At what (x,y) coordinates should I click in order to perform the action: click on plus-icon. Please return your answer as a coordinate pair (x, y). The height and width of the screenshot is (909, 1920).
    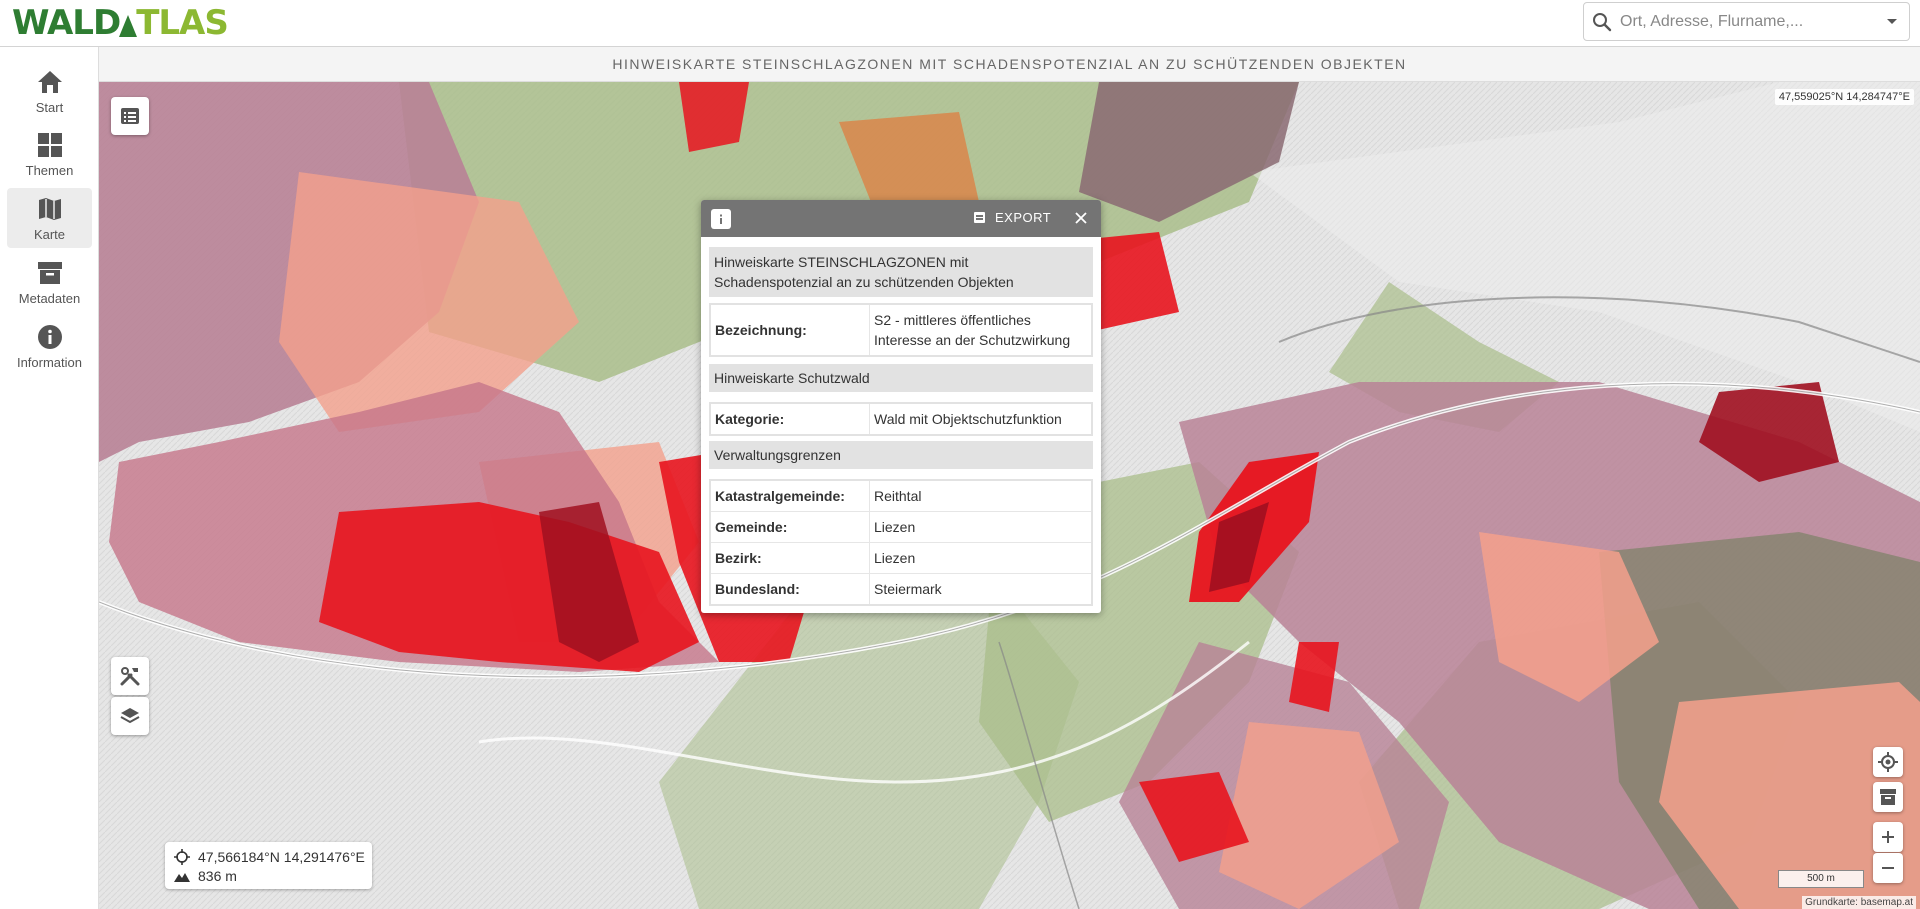
    Looking at the image, I should click on (1888, 837).